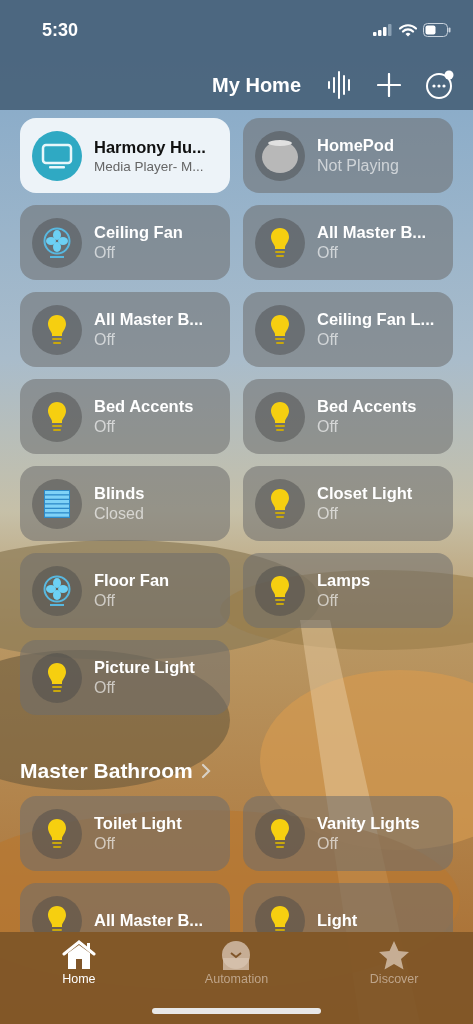  What do you see at coordinates (125, 503) in the screenshot?
I see `accessory-tile: Blinds Closed` at bounding box center [125, 503].